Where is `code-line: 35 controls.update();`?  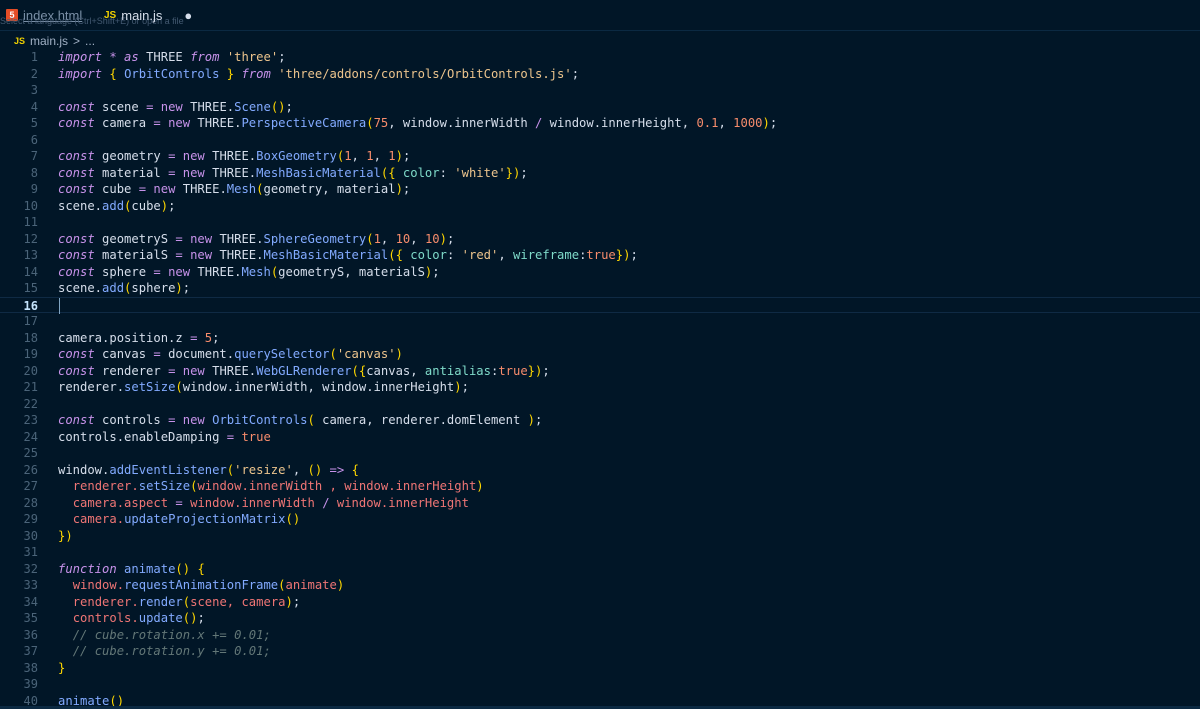
code-line: 35 controls.update(); is located at coordinates (600, 618).